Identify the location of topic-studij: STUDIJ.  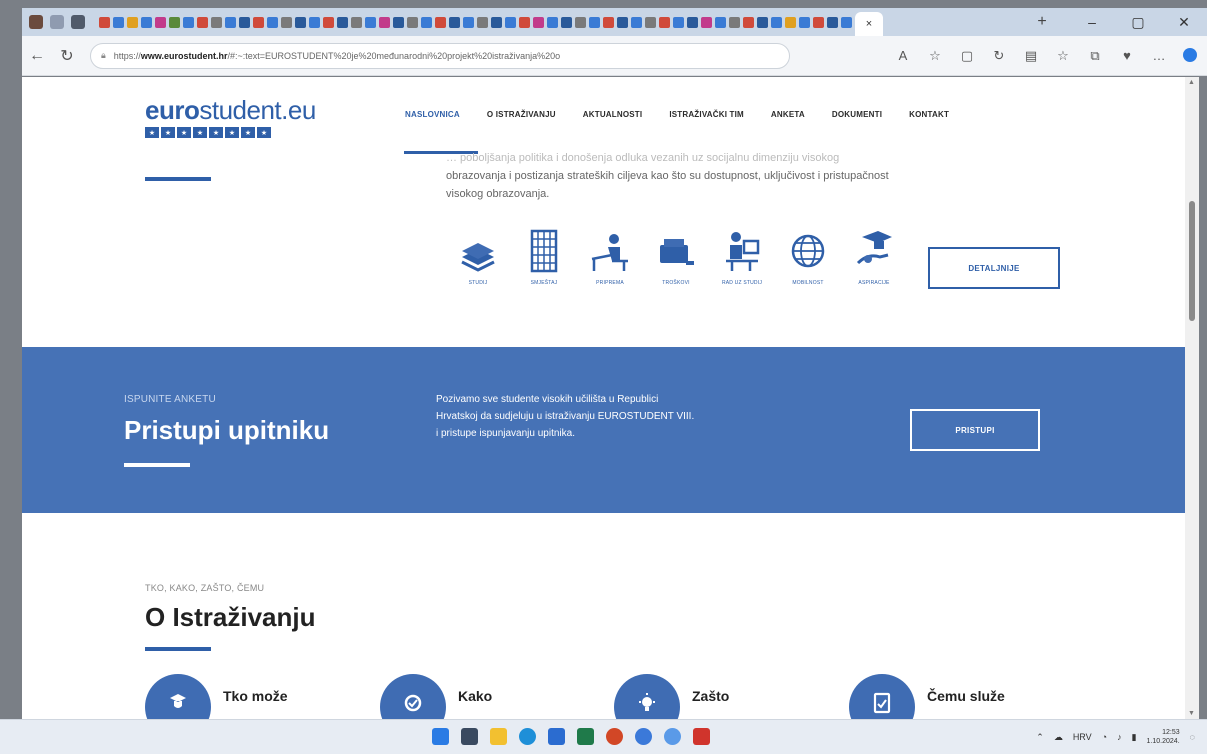
(478, 256).